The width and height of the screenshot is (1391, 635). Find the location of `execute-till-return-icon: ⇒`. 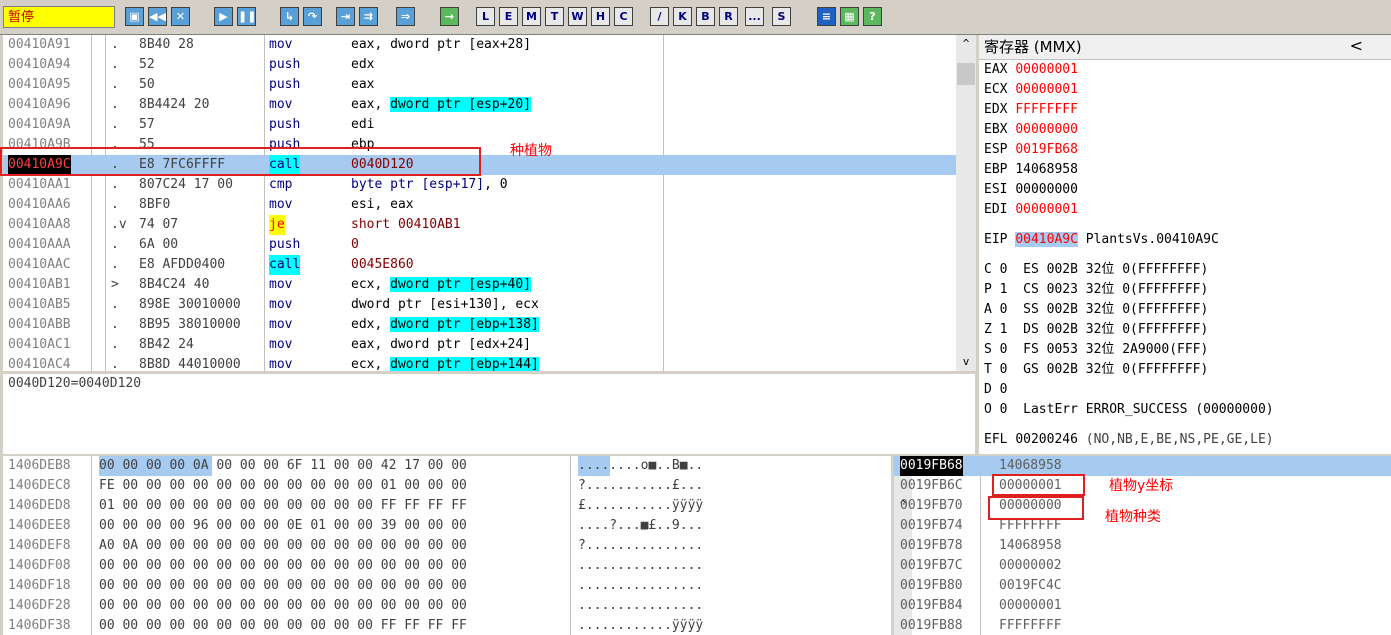

execute-till-return-icon: ⇒ is located at coordinates (405, 16).